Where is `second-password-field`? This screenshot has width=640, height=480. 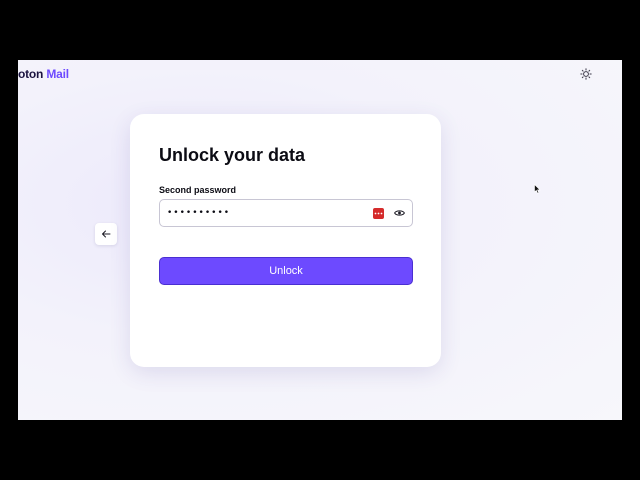
second-password-field is located at coordinates (286, 213).